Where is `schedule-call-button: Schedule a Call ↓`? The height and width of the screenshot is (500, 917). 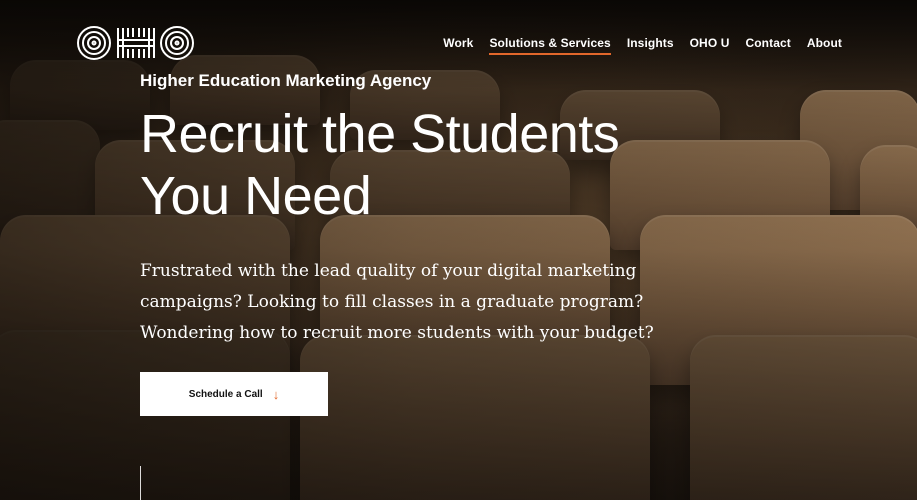
schedule-call-button: Schedule a Call ↓ is located at coordinates (234, 394).